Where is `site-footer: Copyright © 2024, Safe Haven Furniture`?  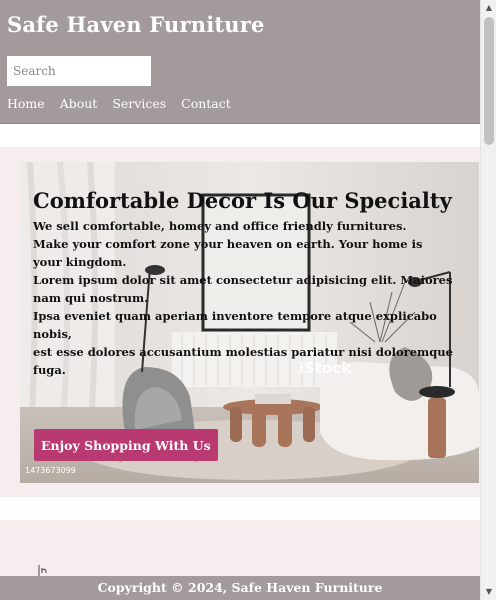
site-footer: Copyright © 2024, Safe Haven Furniture is located at coordinates (240, 588).